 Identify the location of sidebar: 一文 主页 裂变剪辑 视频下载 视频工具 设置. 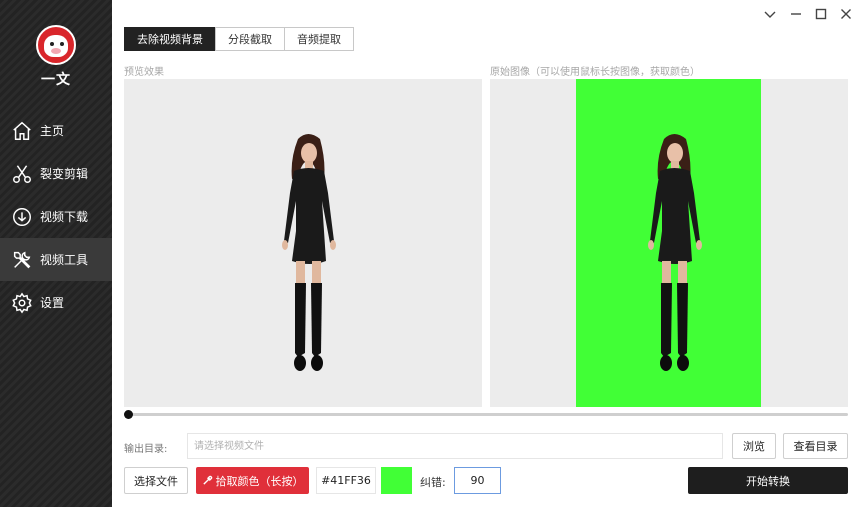
(56, 253).